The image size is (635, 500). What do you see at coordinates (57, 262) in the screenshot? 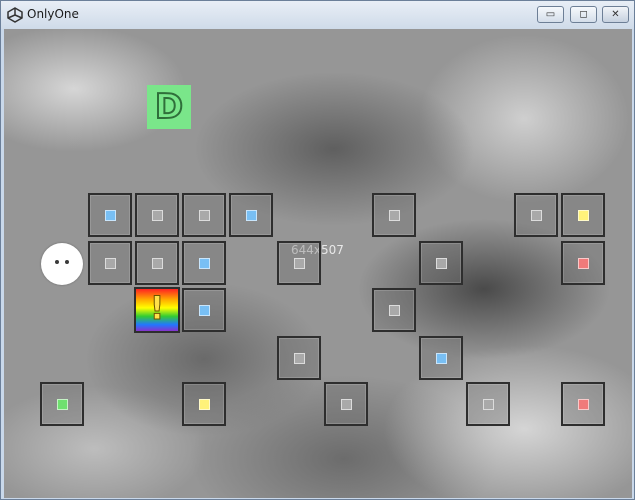
I see `player-left-eye` at bounding box center [57, 262].